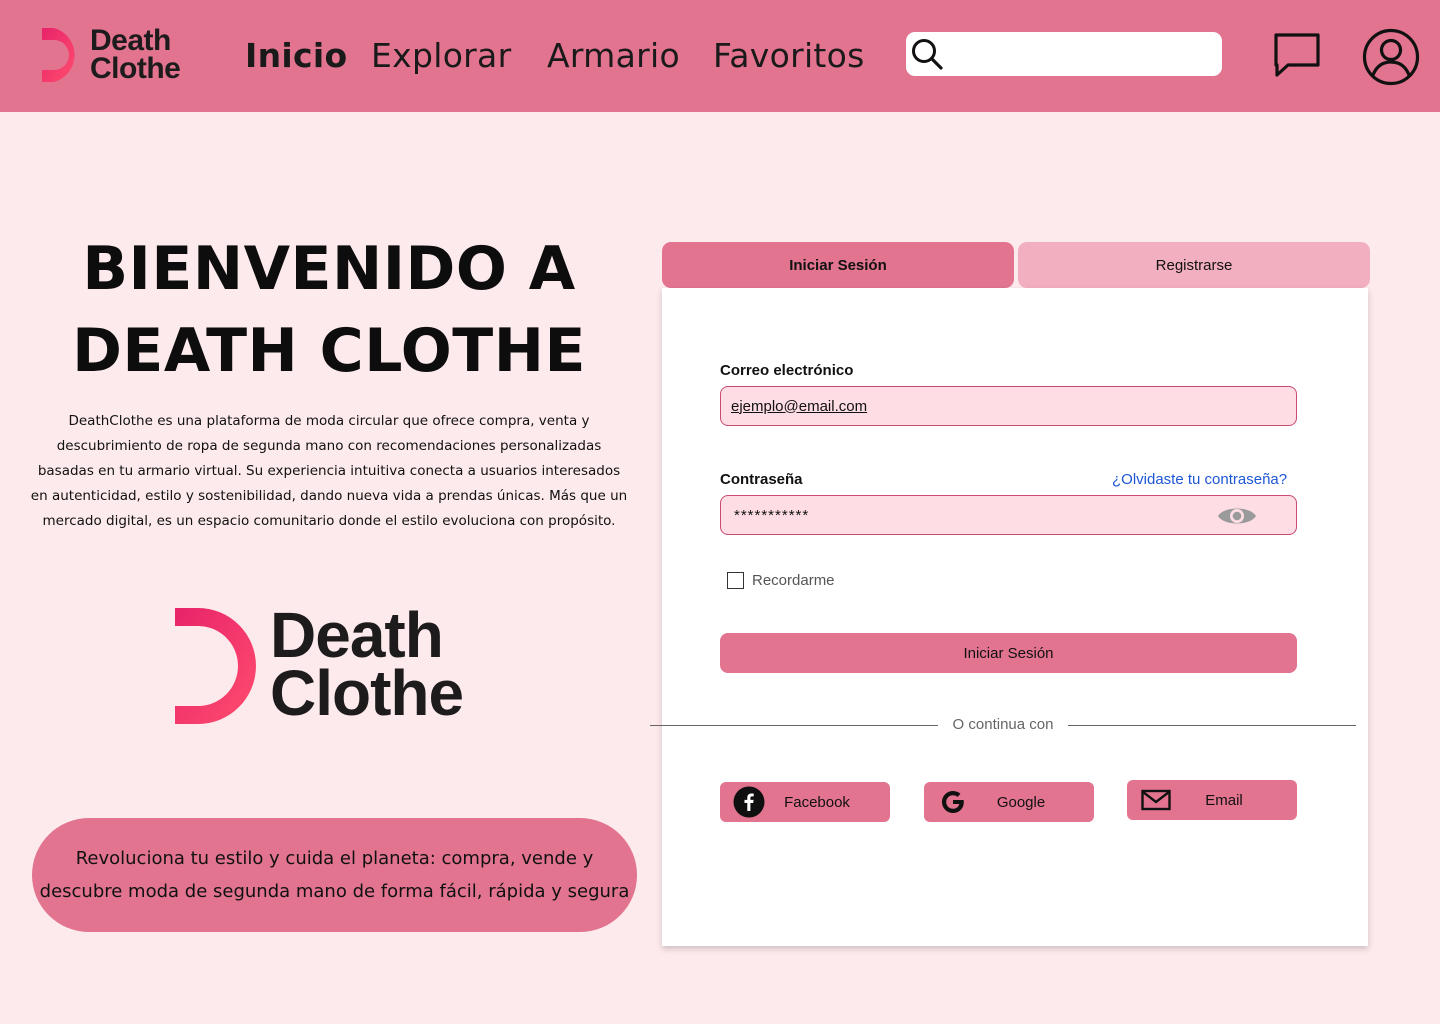 The image size is (1440, 1024). What do you see at coordinates (927, 54) in the screenshot?
I see `search-icon` at bounding box center [927, 54].